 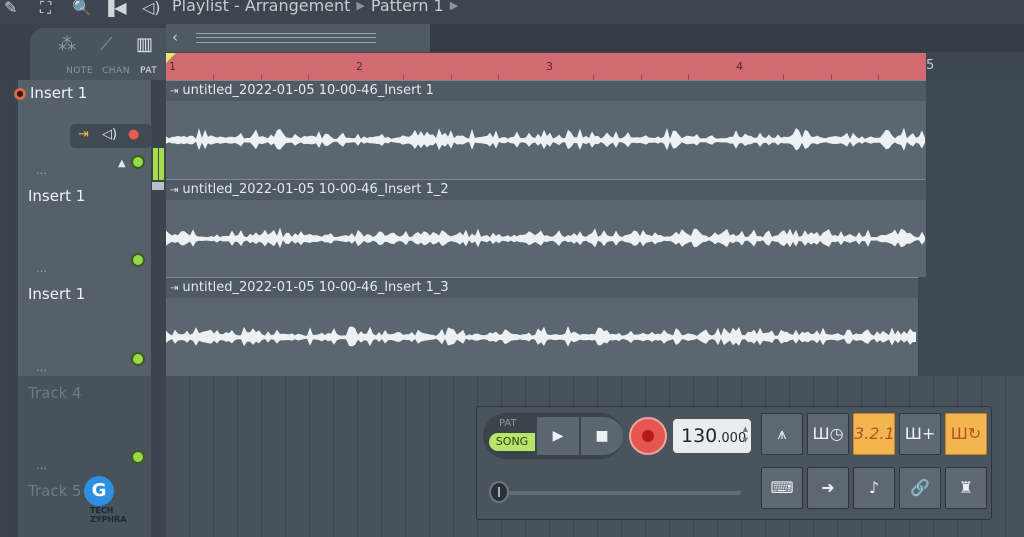 I want to click on audio-clip: ⇥ untitled_2022-01-05 10-00-46_Insert 1_2, so click(x=546, y=228).